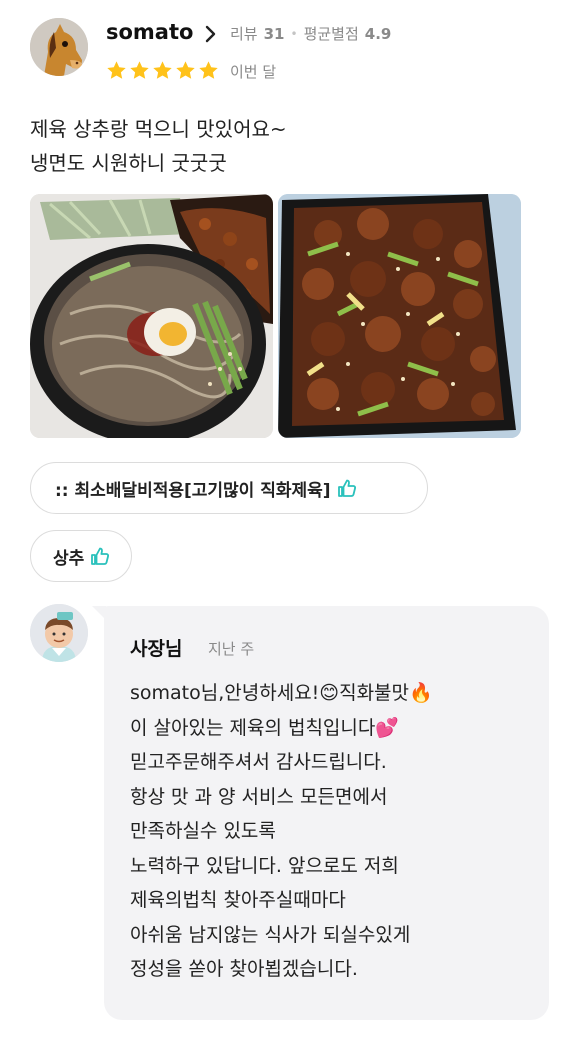 The image size is (580, 1056). Describe the element at coordinates (244, 969) in the screenshot. I see `reply-line: 정성을 쏟아 찾아뵙겠습니다.` at that location.